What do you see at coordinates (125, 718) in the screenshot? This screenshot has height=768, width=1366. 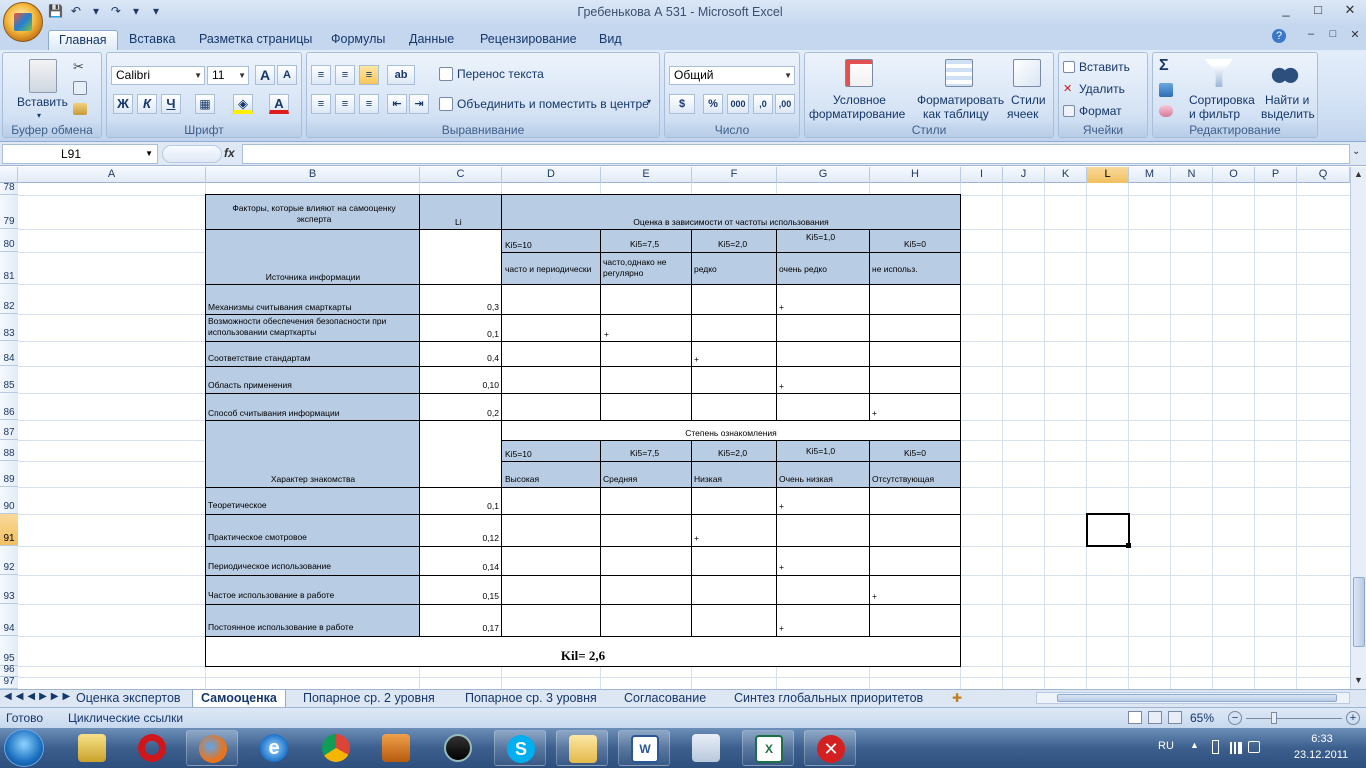 I see `status-circular-refs: Циклические ссылки` at bounding box center [125, 718].